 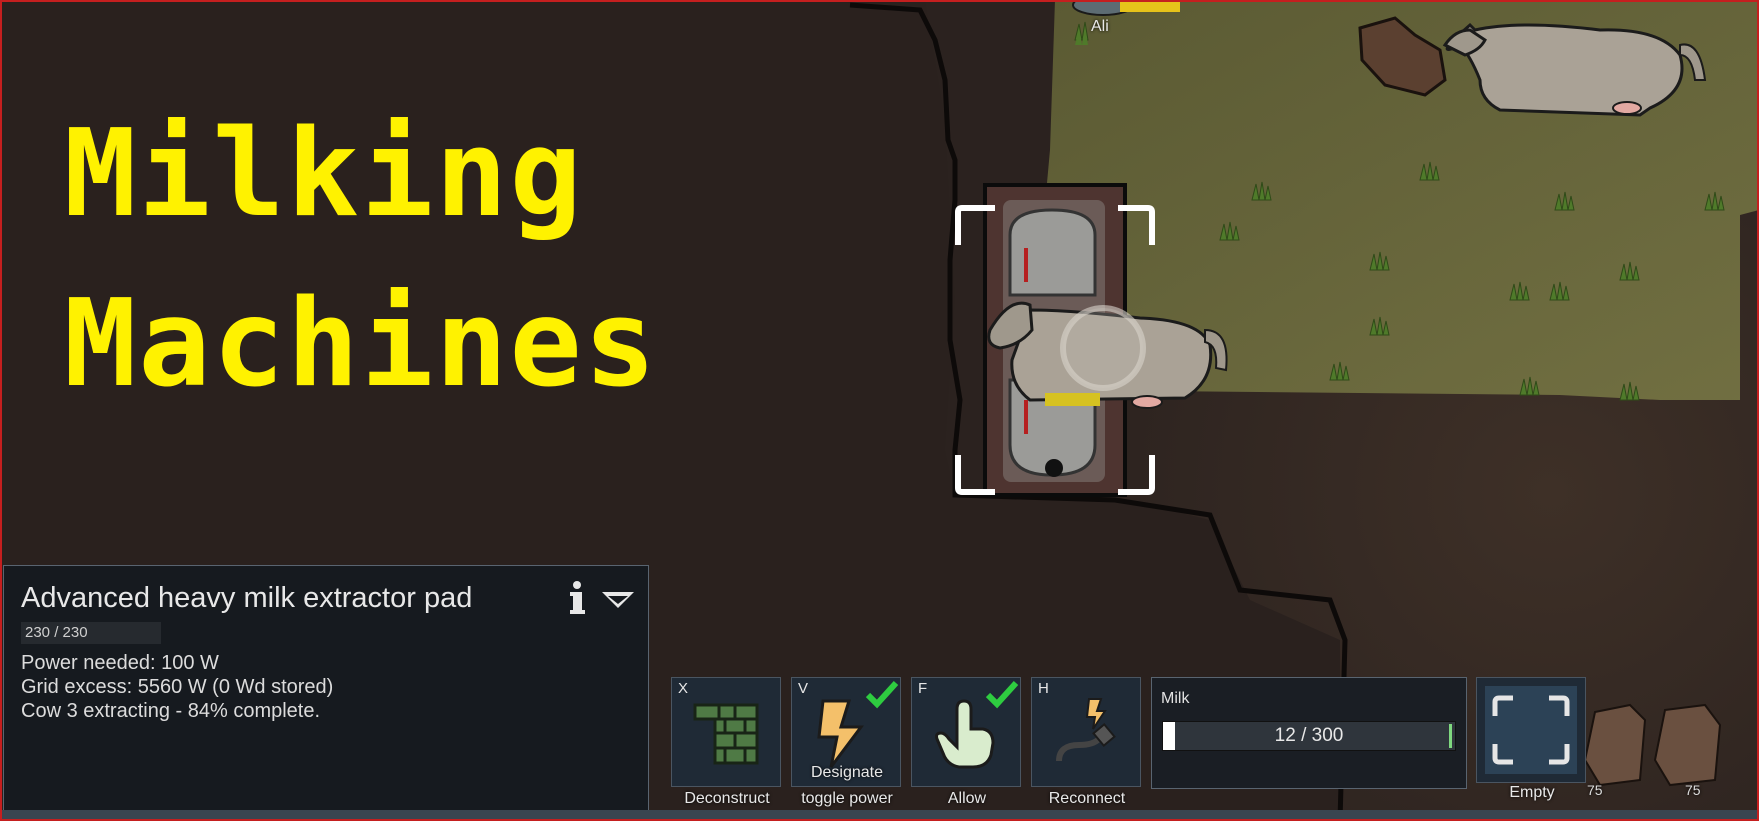 I want to click on extraction-status-text: Cow 3 extracting - 84% complete., so click(x=171, y=711).